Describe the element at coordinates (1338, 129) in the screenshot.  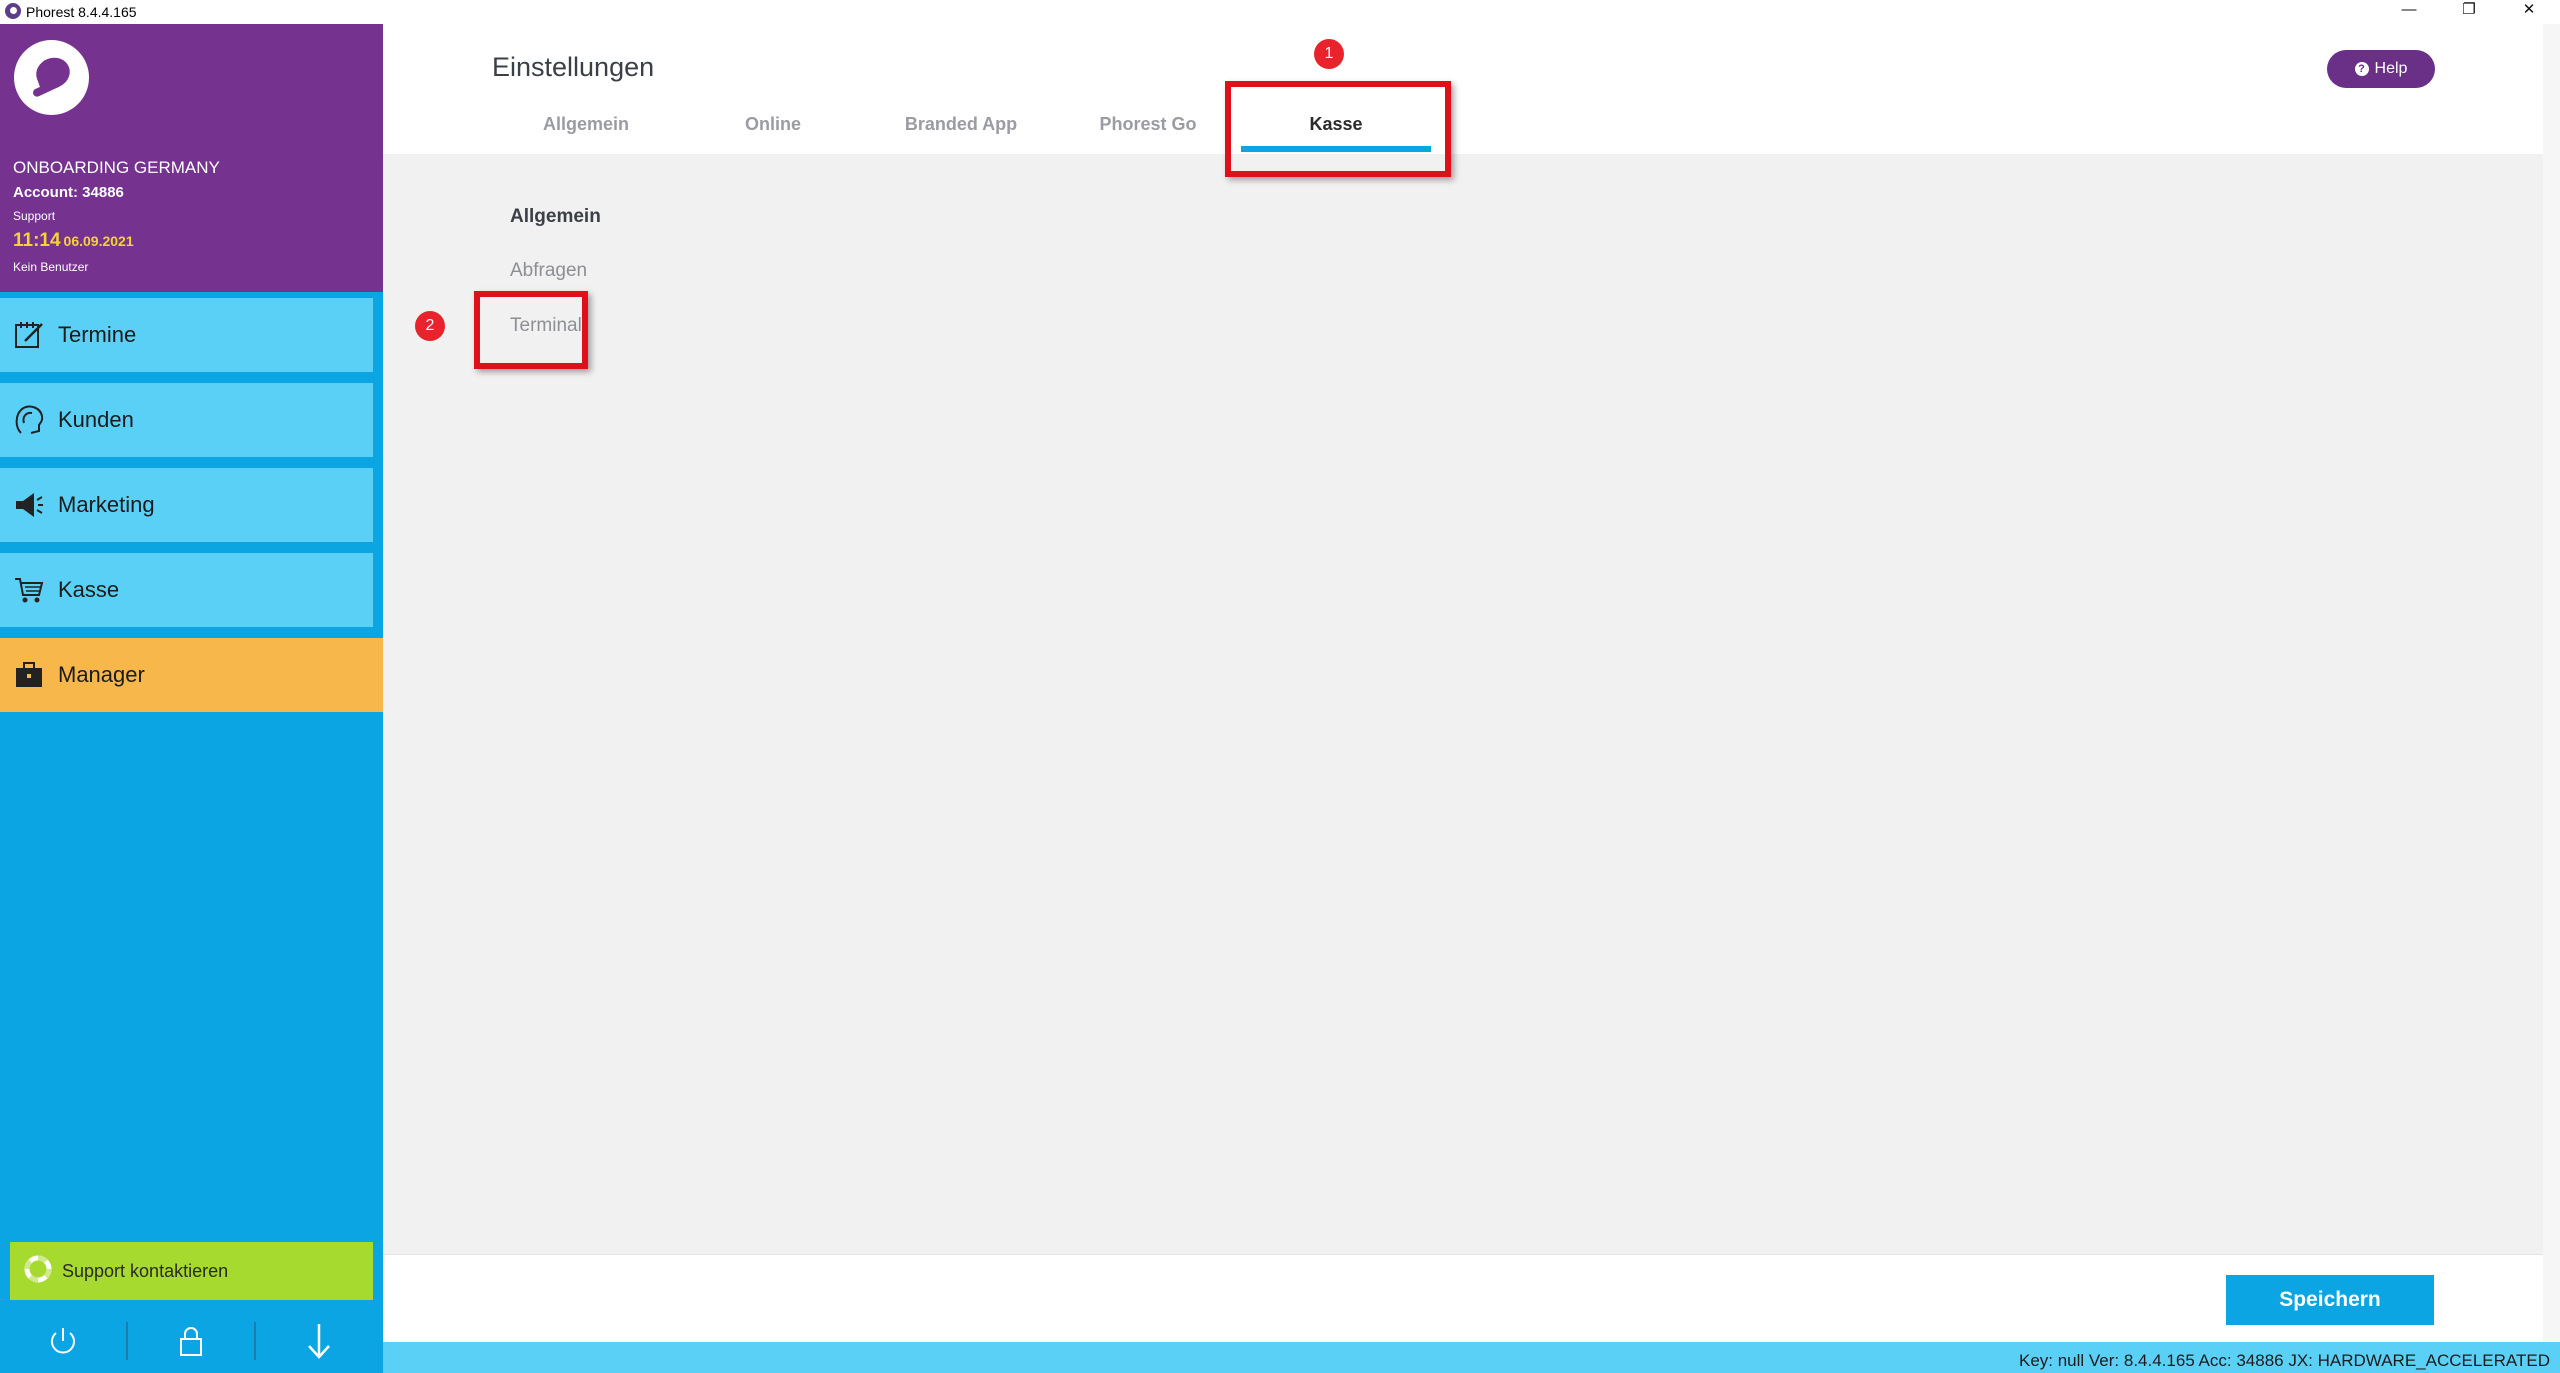
I see `highlight-box-kasse-tab` at that location.